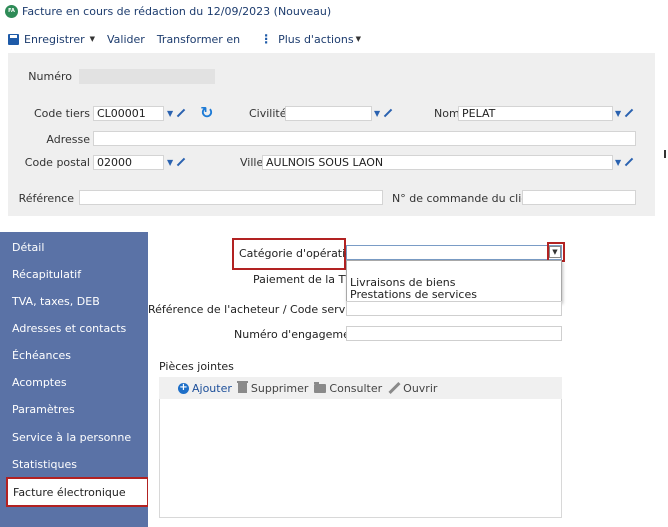 The image size is (668, 527). Describe the element at coordinates (454, 252) in the screenshot. I see `categorie-select` at that location.